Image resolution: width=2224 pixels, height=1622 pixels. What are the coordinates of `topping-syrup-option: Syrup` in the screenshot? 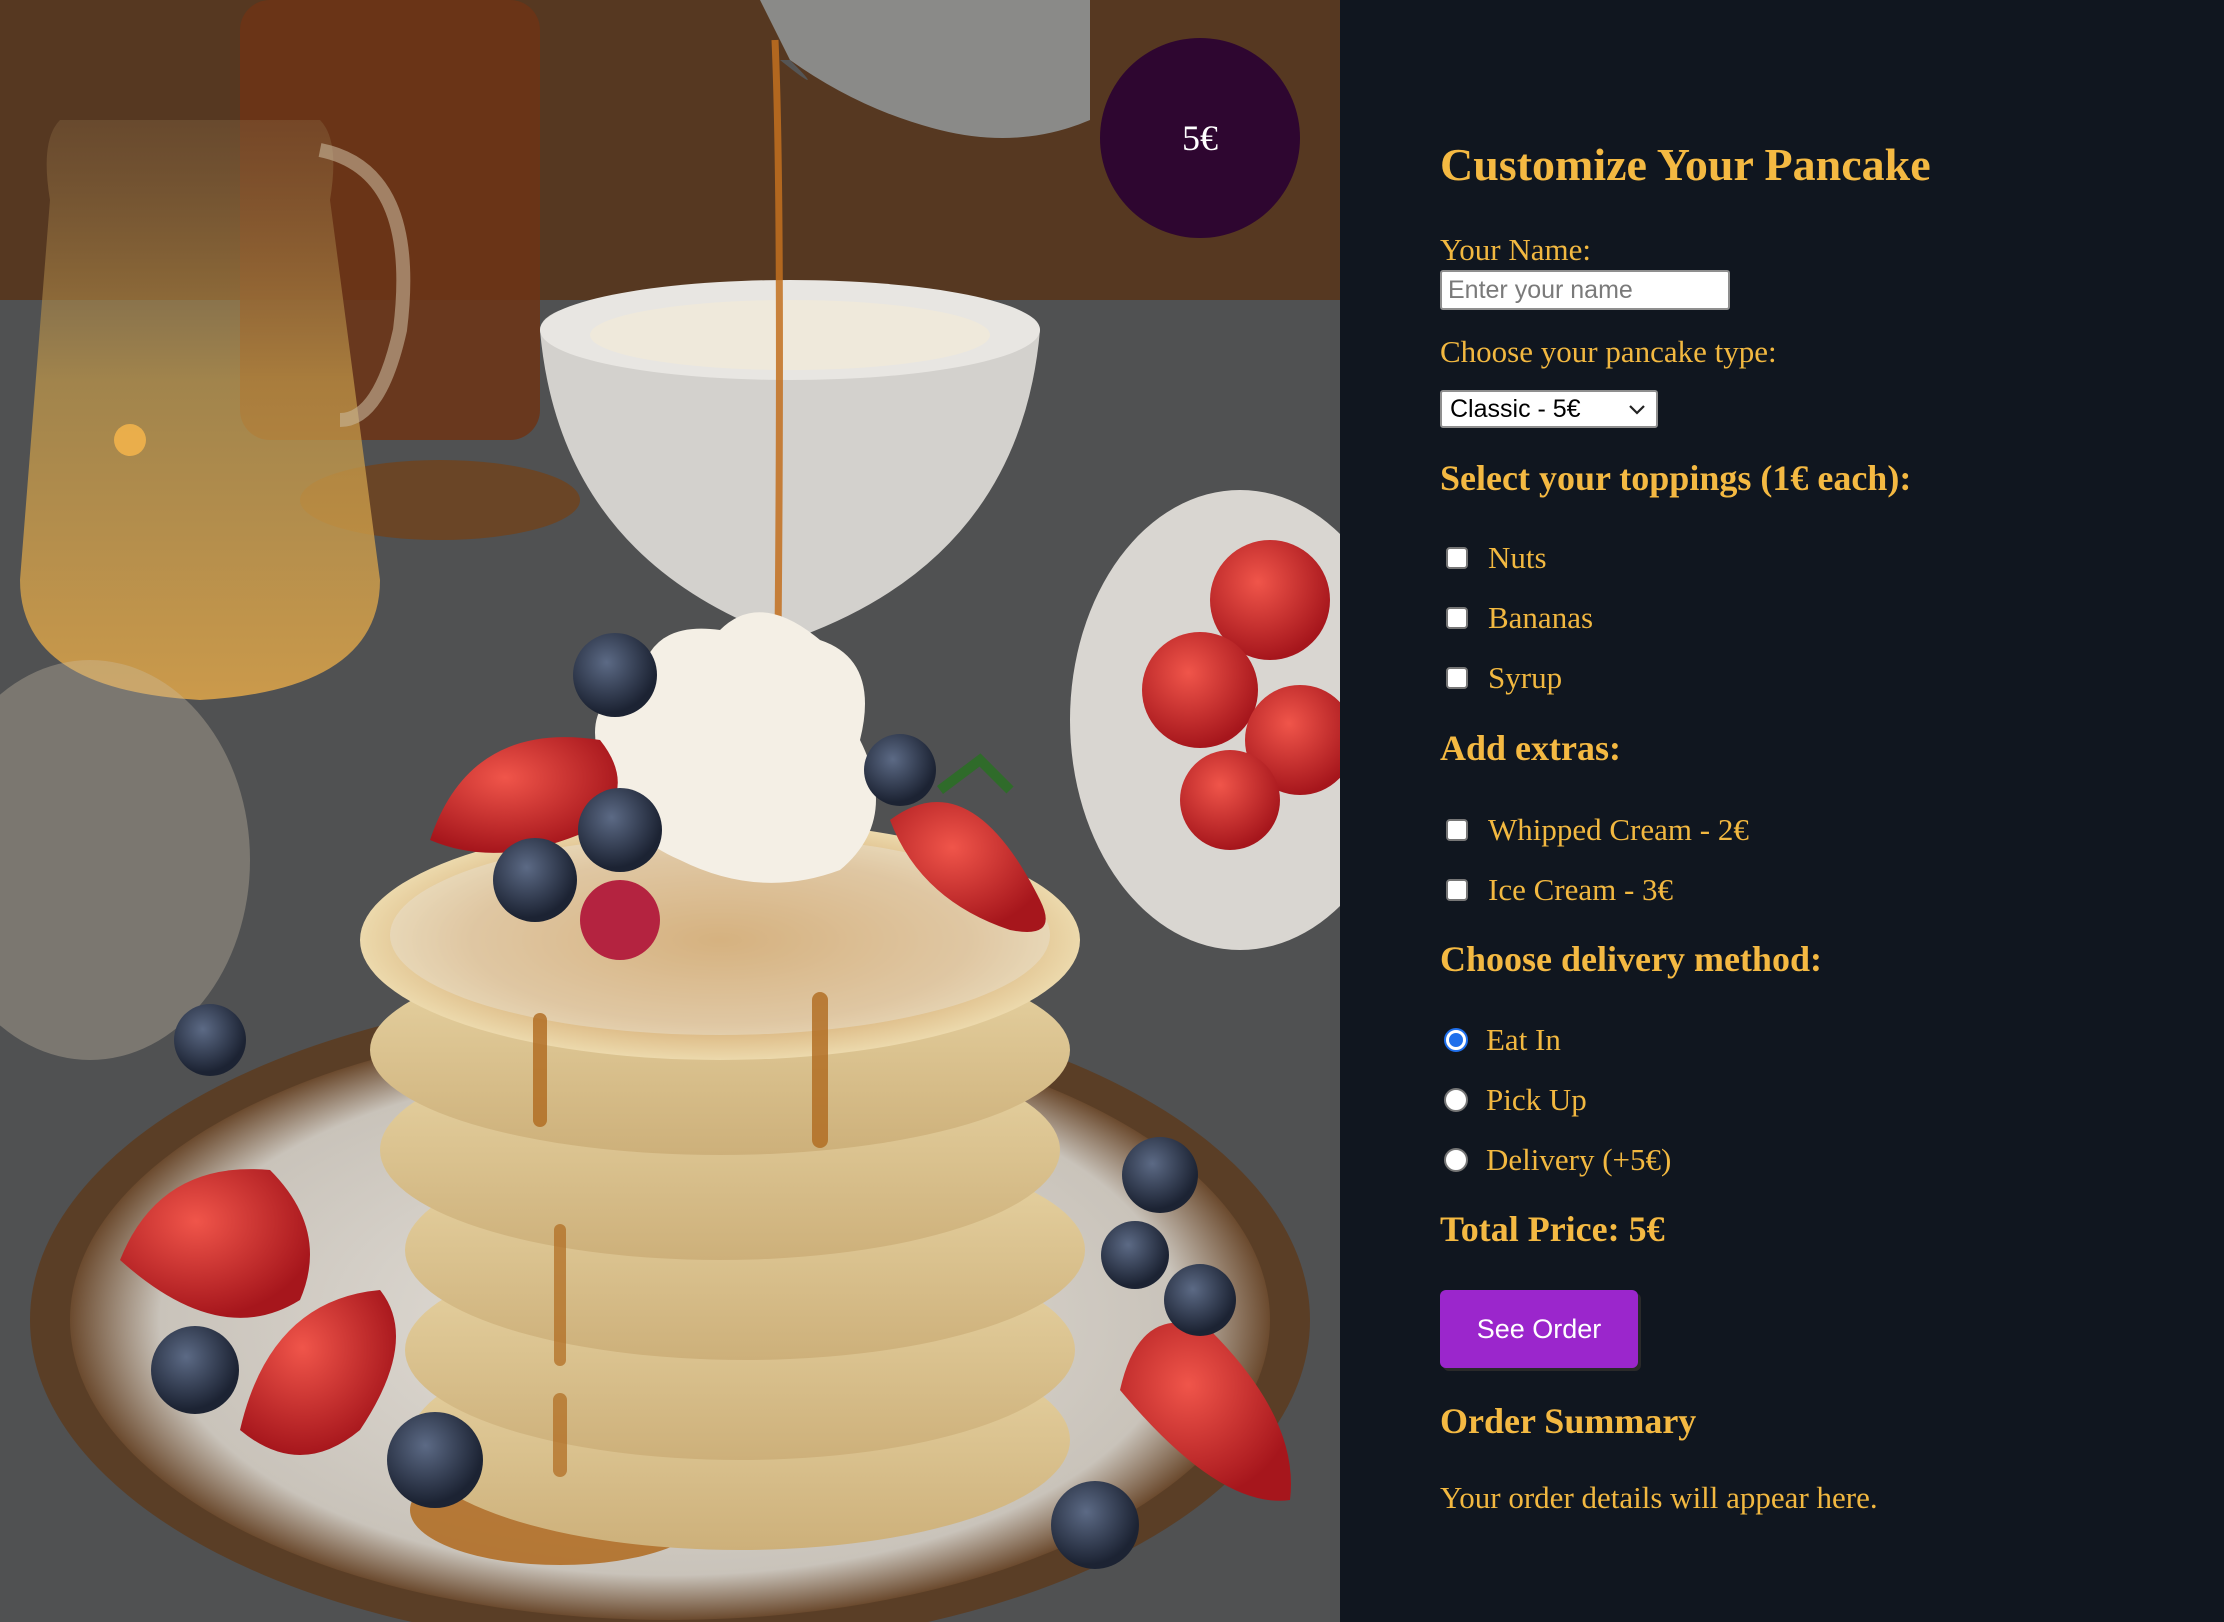 It's located at (1504, 678).